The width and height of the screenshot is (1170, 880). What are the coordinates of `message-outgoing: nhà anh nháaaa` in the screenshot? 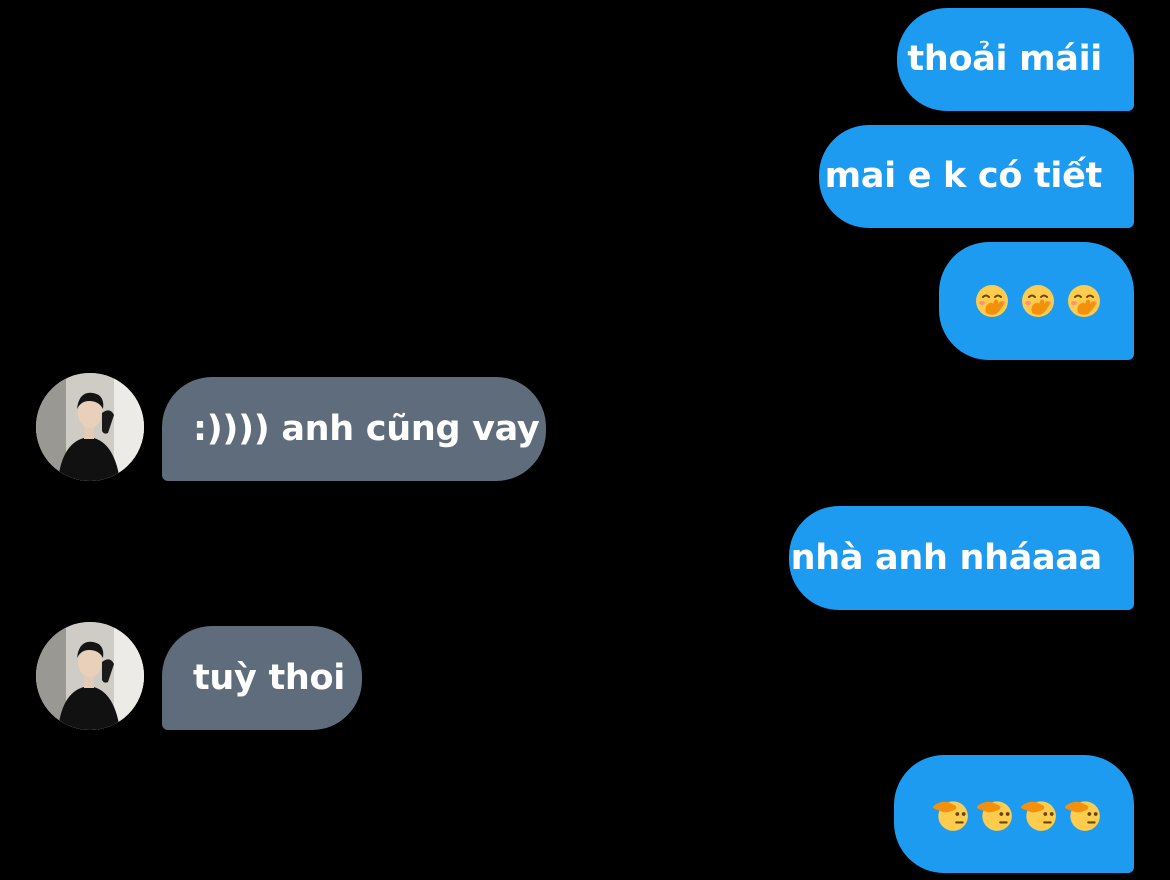 It's located at (961, 558).